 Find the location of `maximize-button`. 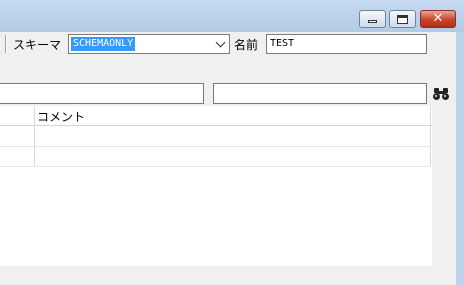

maximize-button is located at coordinates (402, 19).